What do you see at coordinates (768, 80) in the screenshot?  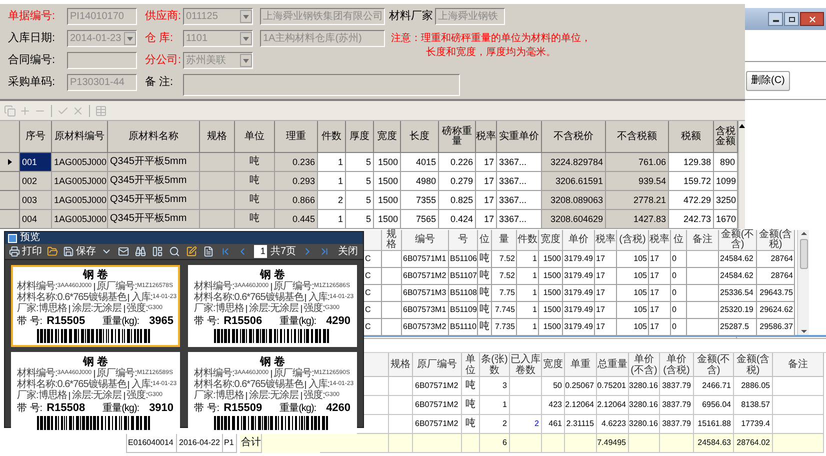 I see `delete-button: 删除(C)` at bounding box center [768, 80].